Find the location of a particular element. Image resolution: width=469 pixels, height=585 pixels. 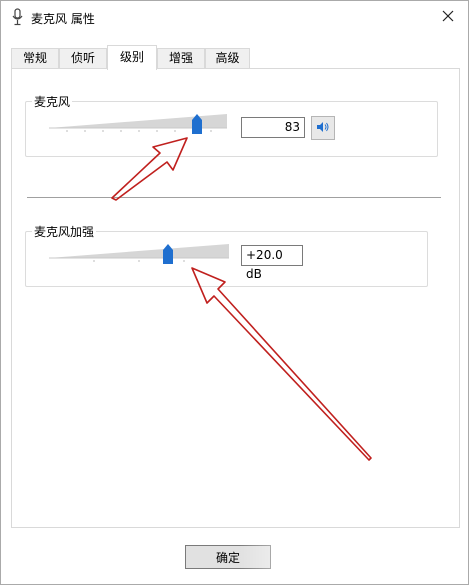

microphone-volume-slider is located at coordinates (139, 123).